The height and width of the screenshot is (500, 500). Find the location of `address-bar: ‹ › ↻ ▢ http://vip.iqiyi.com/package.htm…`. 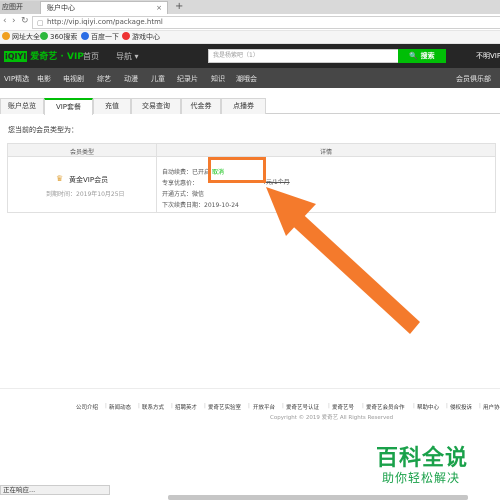

address-bar: ‹ › ↻ ▢ http://vip.iqiyi.com/package.htm… is located at coordinates (250, 22).